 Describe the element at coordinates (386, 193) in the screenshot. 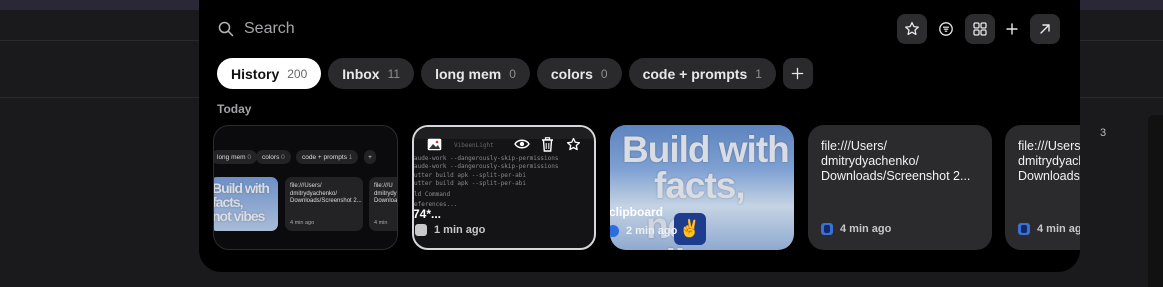

I see `mini-card-text: file:///U dmitrydy Downloa` at that location.